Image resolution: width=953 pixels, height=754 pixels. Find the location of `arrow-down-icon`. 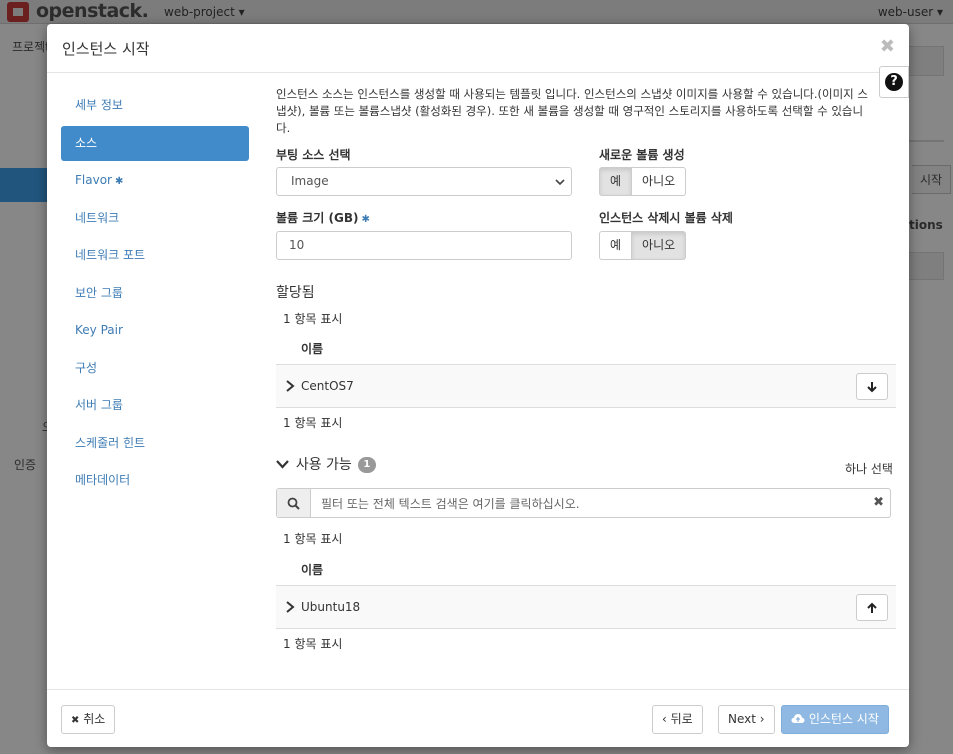

arrow-down-icon is located at coordinates (872, 386).